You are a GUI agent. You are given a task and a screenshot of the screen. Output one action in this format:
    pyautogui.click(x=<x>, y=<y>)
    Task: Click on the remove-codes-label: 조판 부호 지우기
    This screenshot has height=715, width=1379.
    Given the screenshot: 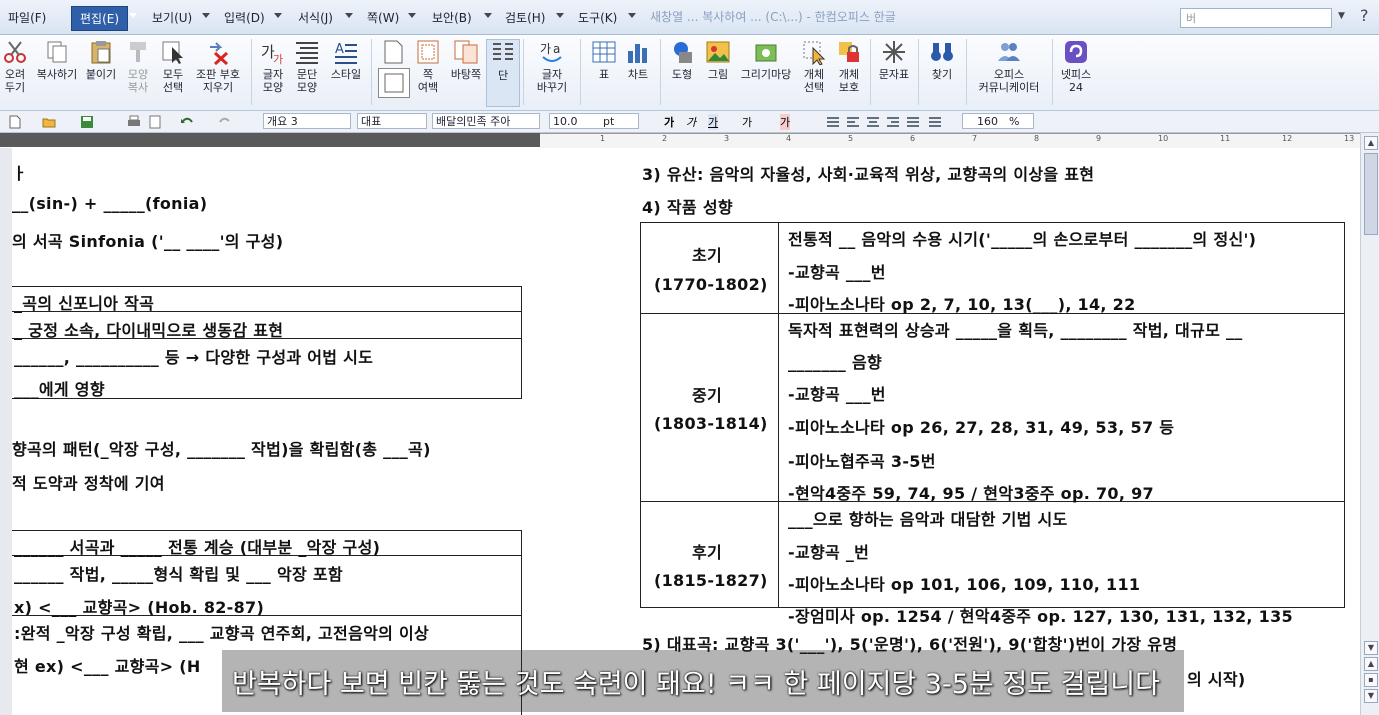 What is the action you would take?
    pyautogui.click(x=218, y=81)
    